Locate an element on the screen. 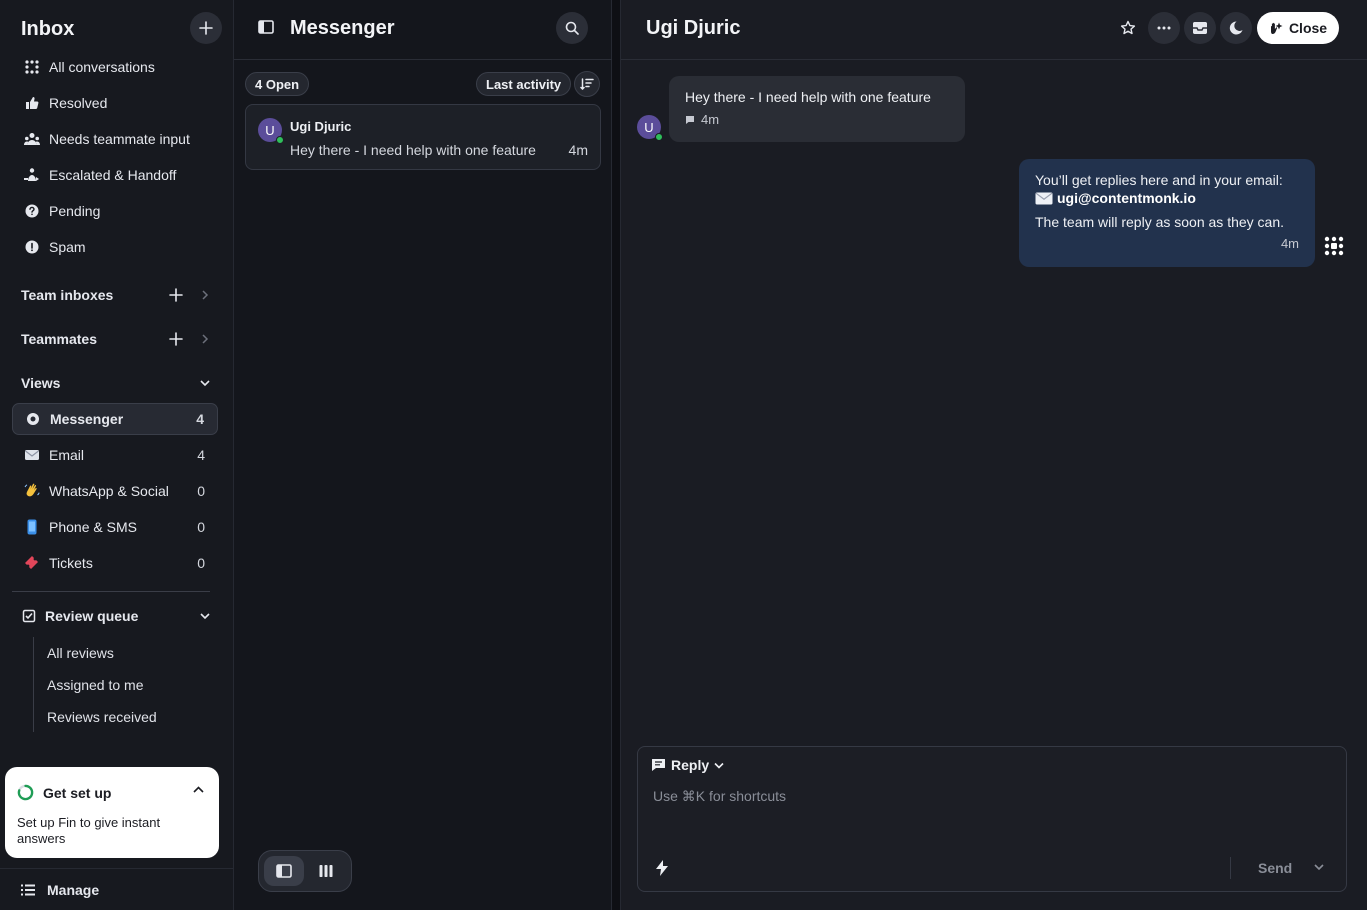 The height and width of the screenshot is (910, 1367). alert-icon is located at coordinates (32, 247).